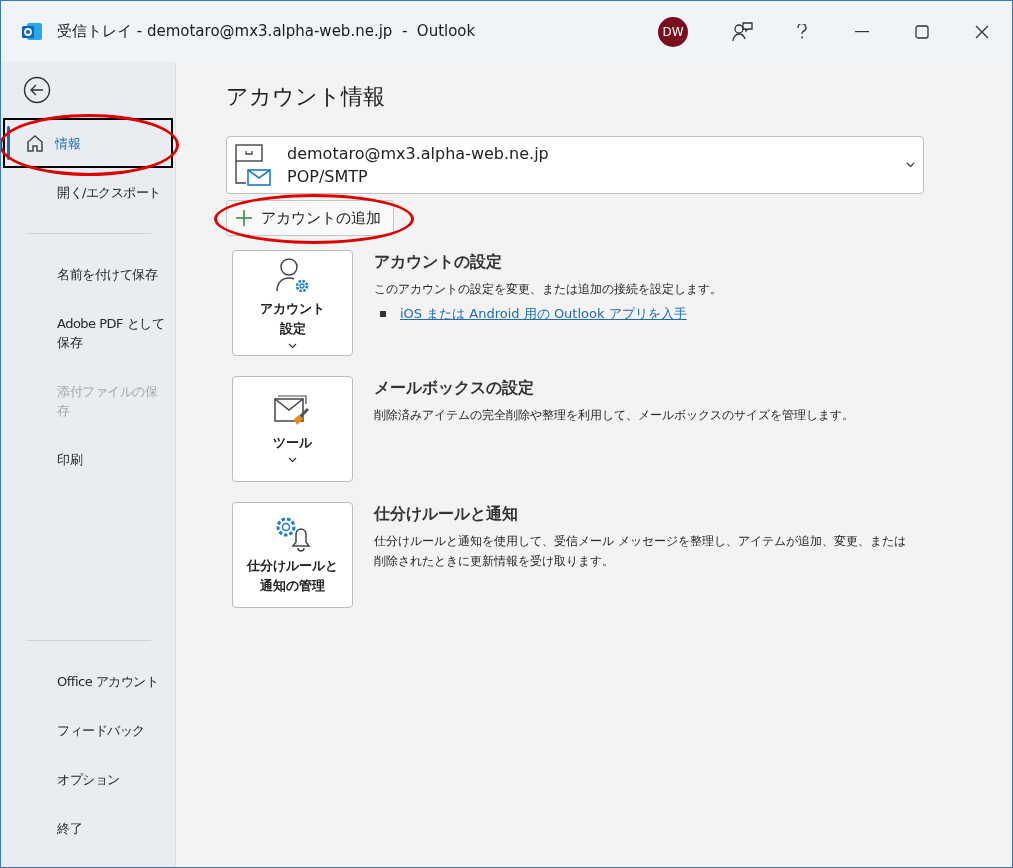  I want to click on person-gear-icon, so click(292, 276).